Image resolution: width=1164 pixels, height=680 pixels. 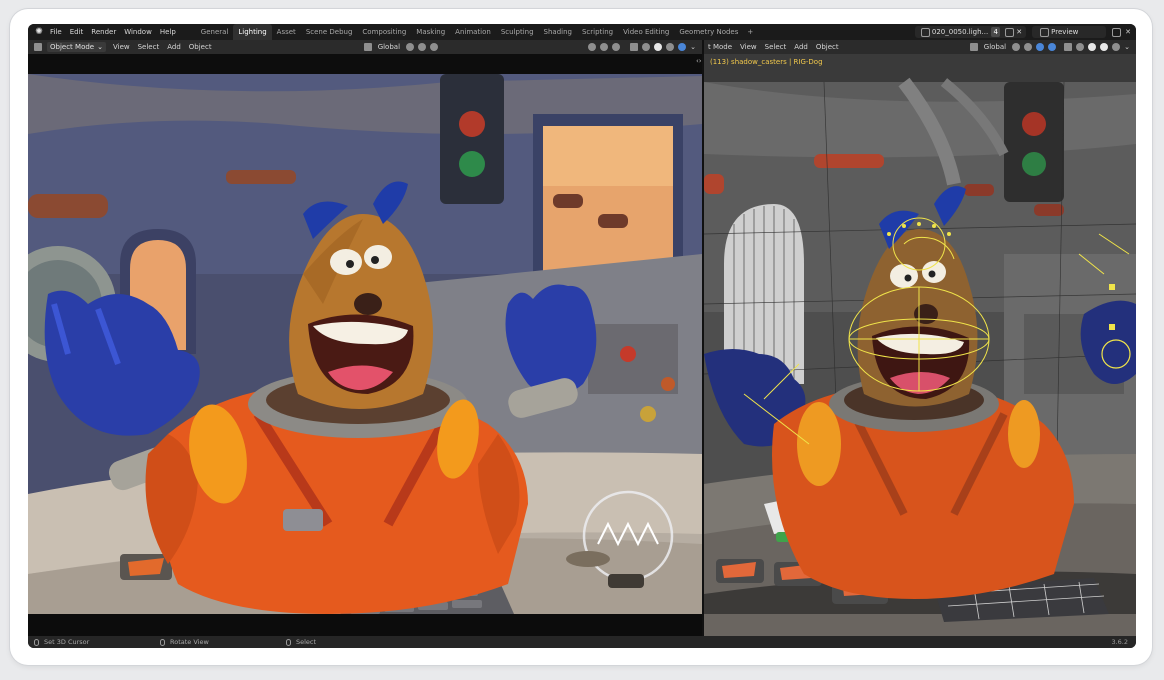 I want to click on main-menu: File Edit Render Window Help, so click(x=113, y=32).